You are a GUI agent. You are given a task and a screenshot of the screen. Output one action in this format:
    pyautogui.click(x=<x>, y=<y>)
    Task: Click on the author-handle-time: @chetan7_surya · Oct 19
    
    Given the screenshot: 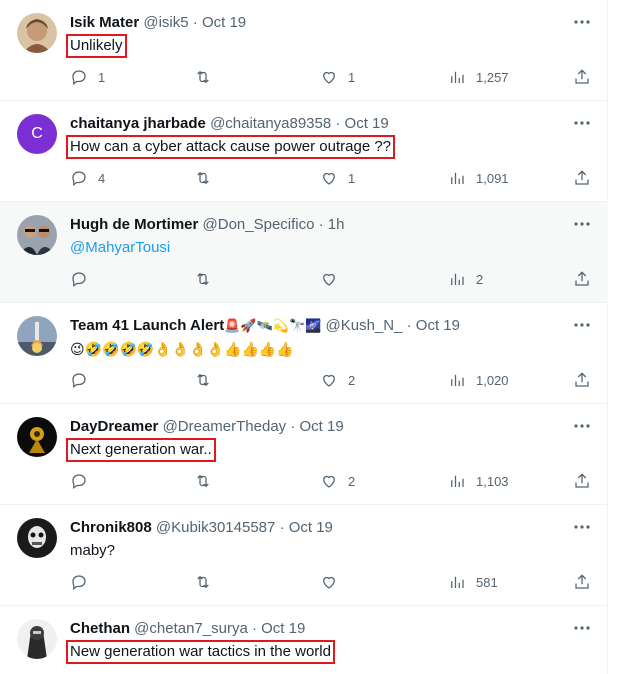 What is the action you would take?
    pyautogui.click(x=219, y=628)
    